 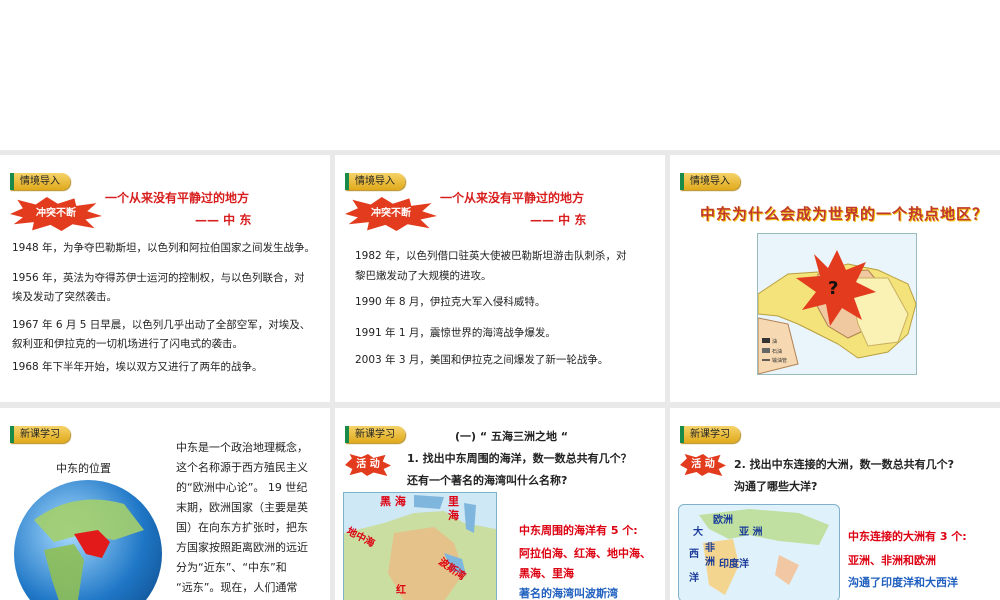 I want to click on answer-line-1: 亚洲、非洲和欧洲, so click(x=892, y=560).